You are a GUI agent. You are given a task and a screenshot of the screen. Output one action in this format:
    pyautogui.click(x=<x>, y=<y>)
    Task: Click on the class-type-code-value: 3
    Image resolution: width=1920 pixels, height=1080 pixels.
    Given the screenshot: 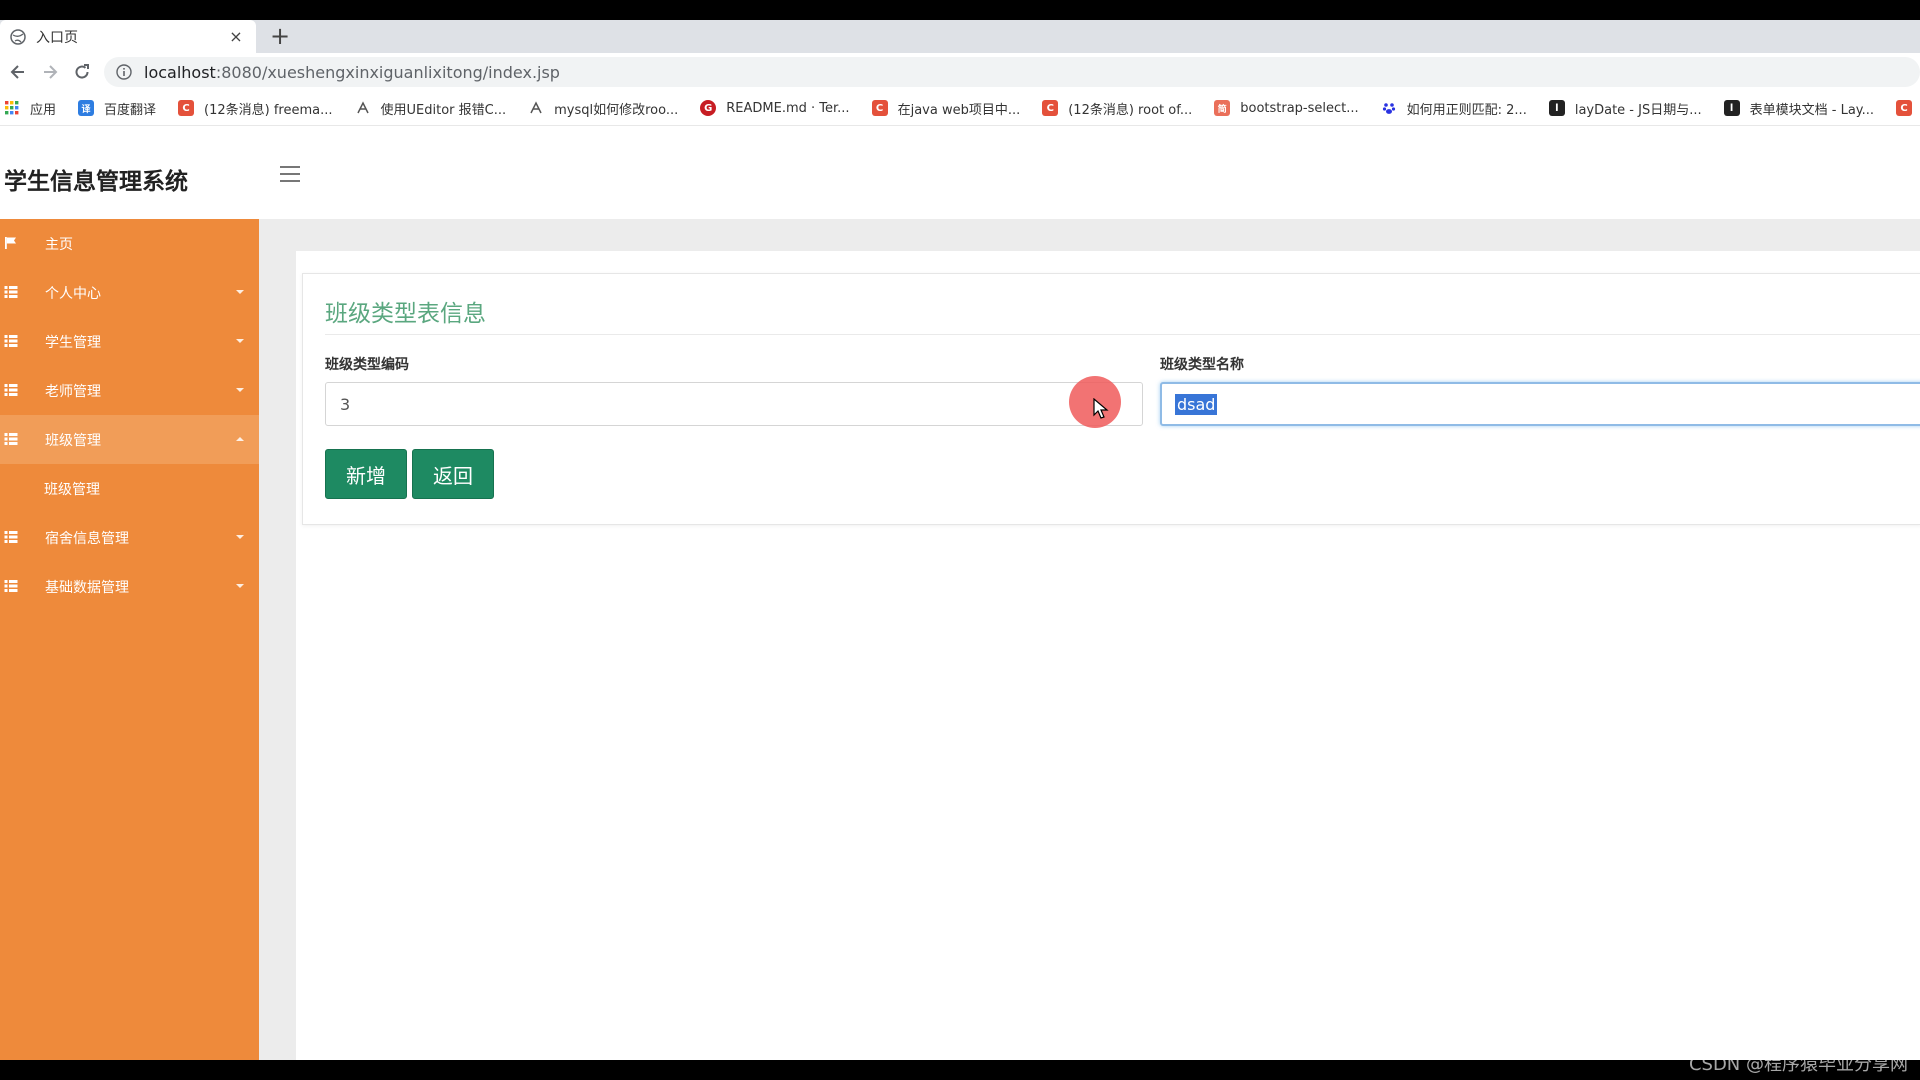 What is the action you would take?
    pyautogui.click(x=345, y=404)
    